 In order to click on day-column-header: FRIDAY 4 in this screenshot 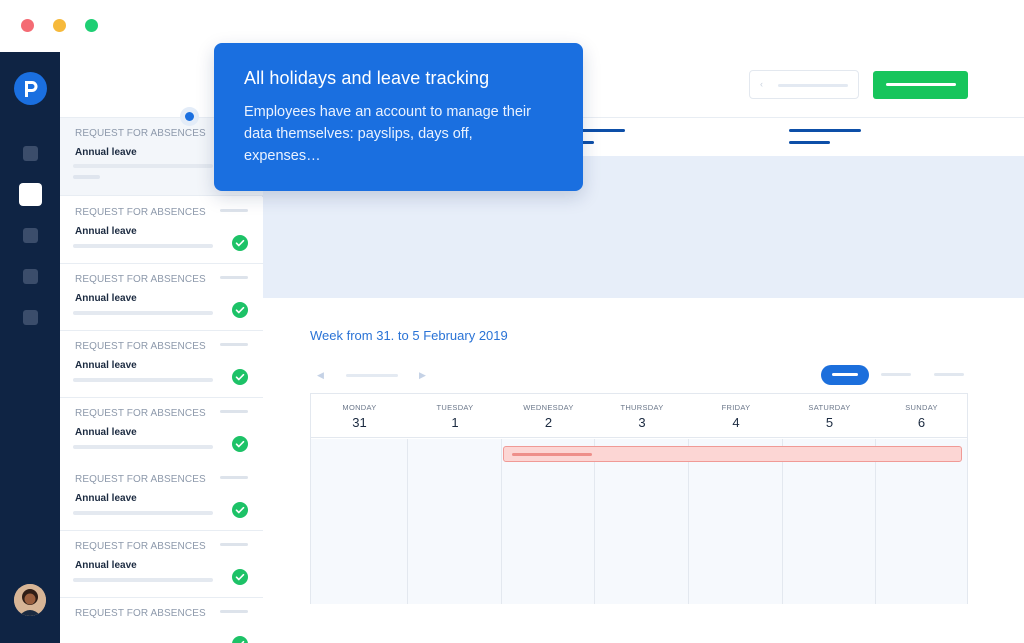, I will do `click(736, 416)`.